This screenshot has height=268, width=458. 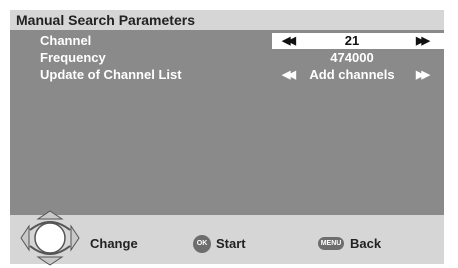 What do you see at coordinates (202, 244) in the screenshot?
I see `ok-button-icon: OK` at bounding box center [202, 244].